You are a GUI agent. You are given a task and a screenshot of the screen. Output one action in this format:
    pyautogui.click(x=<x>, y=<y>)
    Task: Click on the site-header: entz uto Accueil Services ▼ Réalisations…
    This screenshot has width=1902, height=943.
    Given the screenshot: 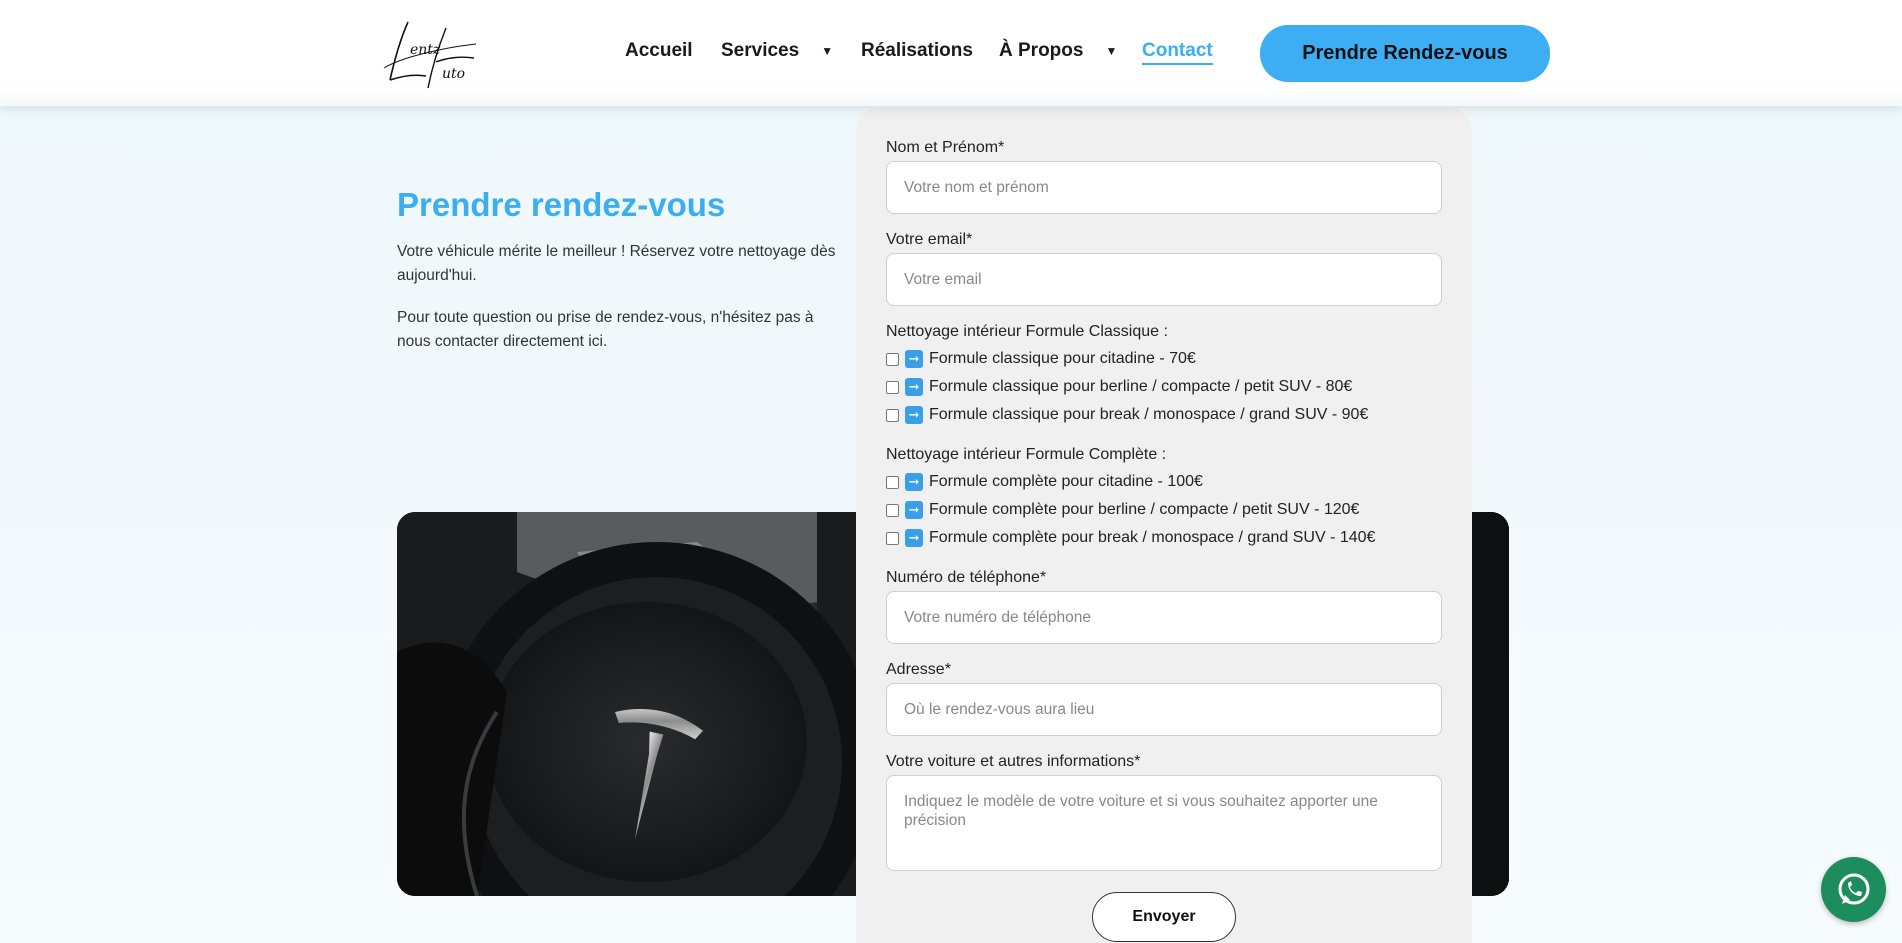 What is the action you would take?
    pyautogui.click(x=951, y=53)
    